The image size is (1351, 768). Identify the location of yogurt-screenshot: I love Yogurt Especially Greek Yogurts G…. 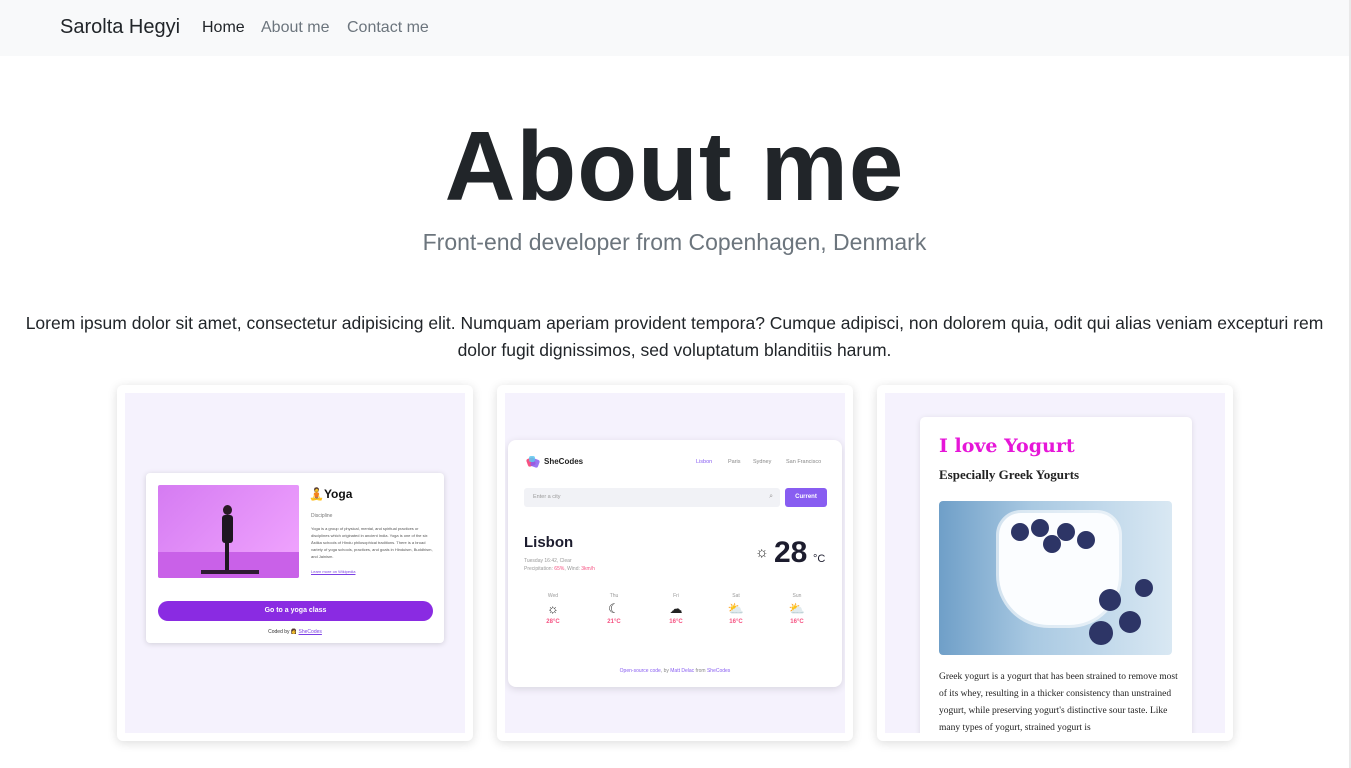
(1055, 563).